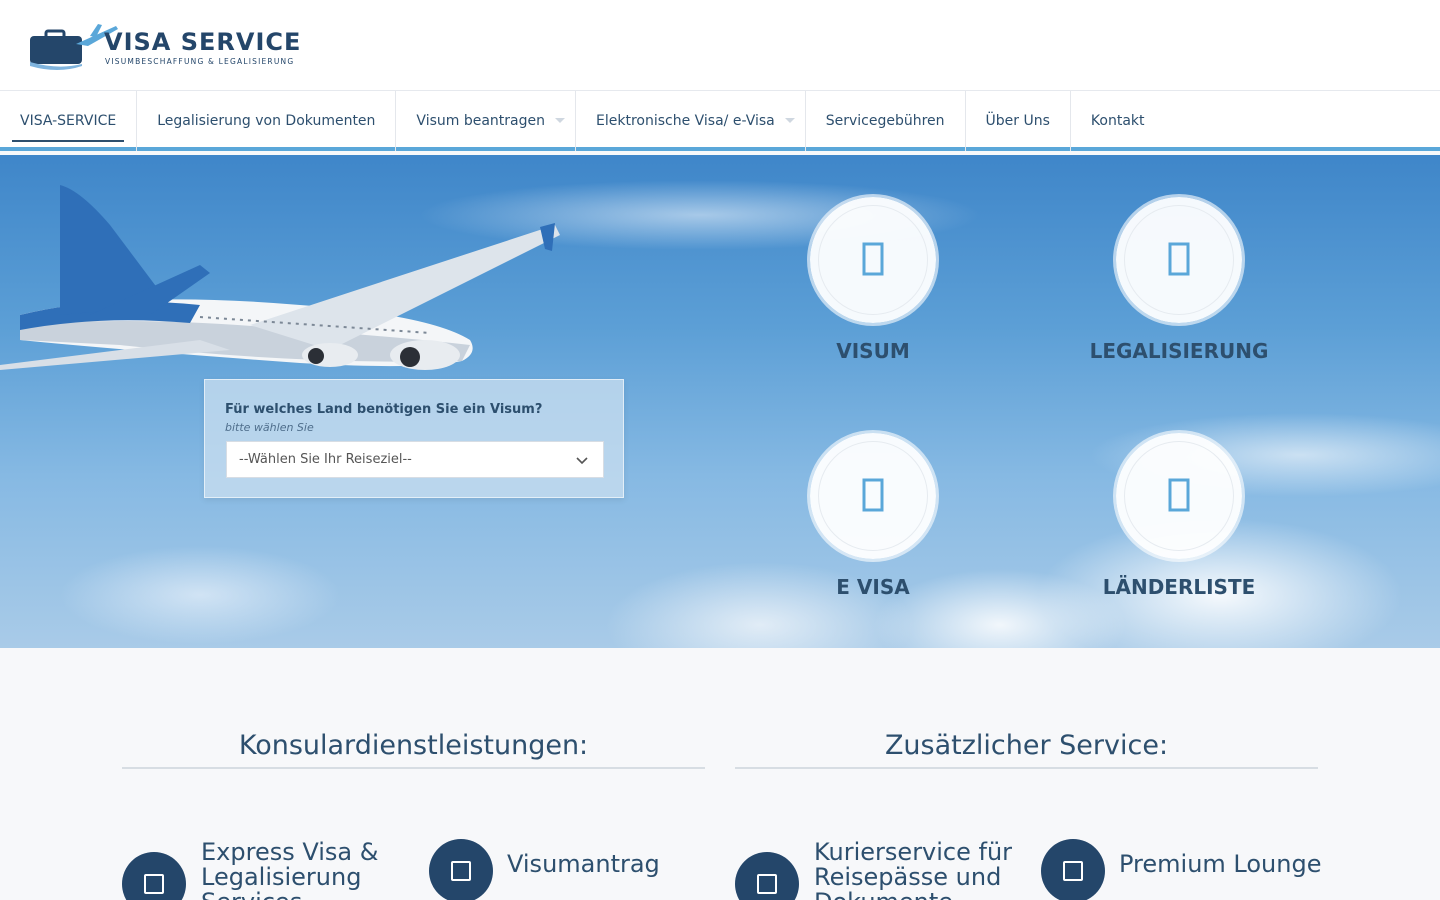  Describe the element at coordinates (873, 351) in the screenshot. I see `tile-label: VISUM` at that location.